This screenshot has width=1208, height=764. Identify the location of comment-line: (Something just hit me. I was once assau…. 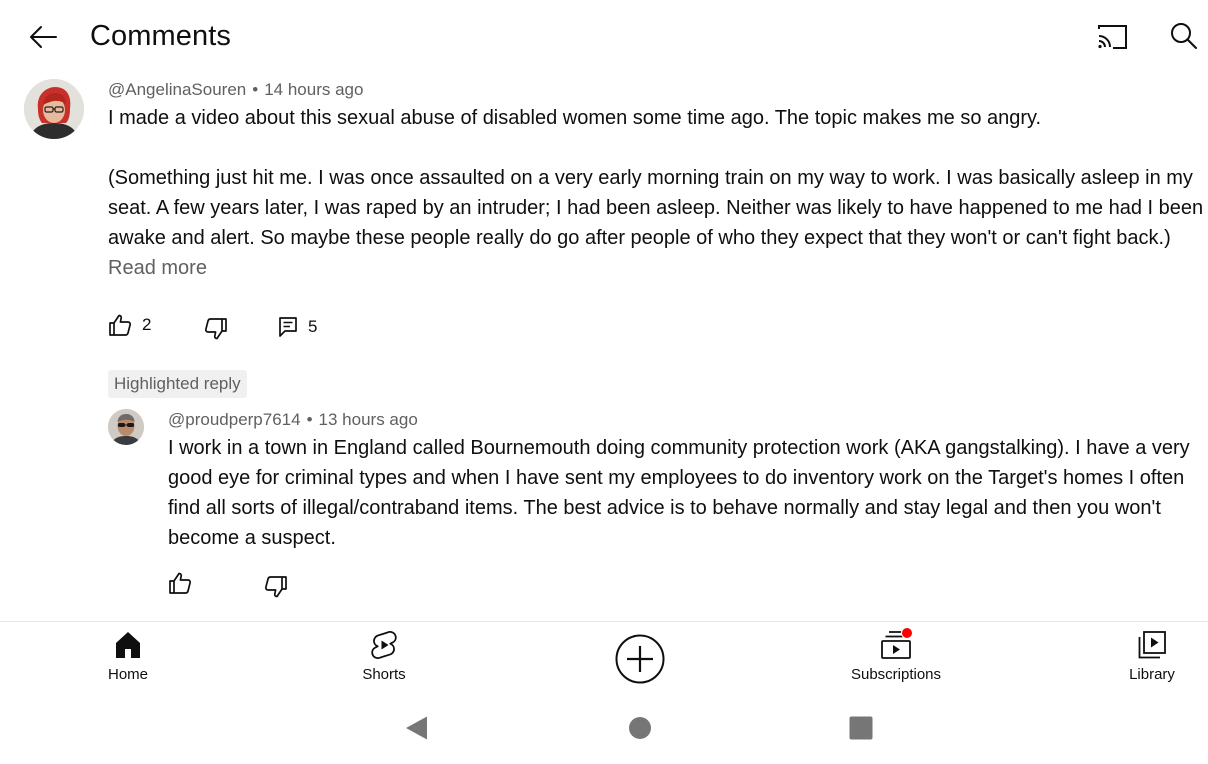
(650, 178).